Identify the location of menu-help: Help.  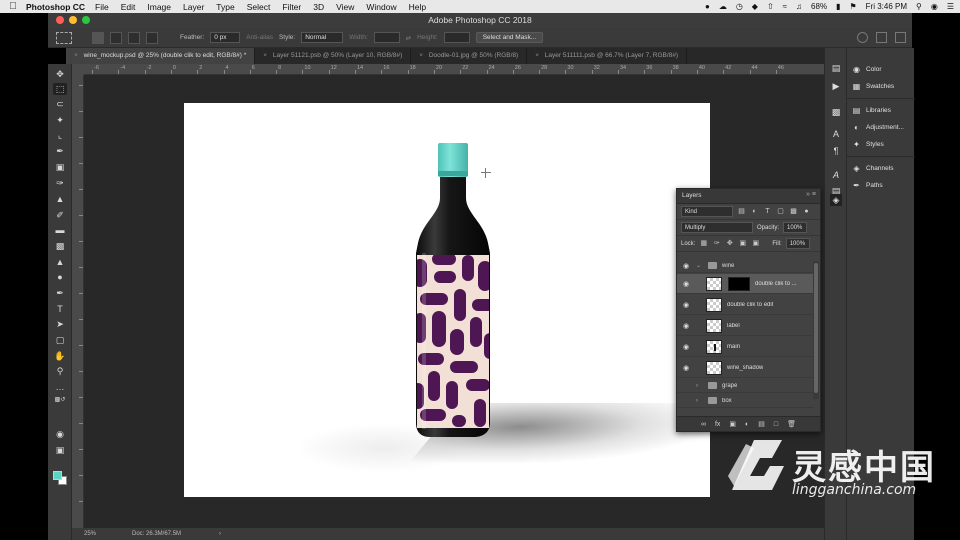
(417, 7).